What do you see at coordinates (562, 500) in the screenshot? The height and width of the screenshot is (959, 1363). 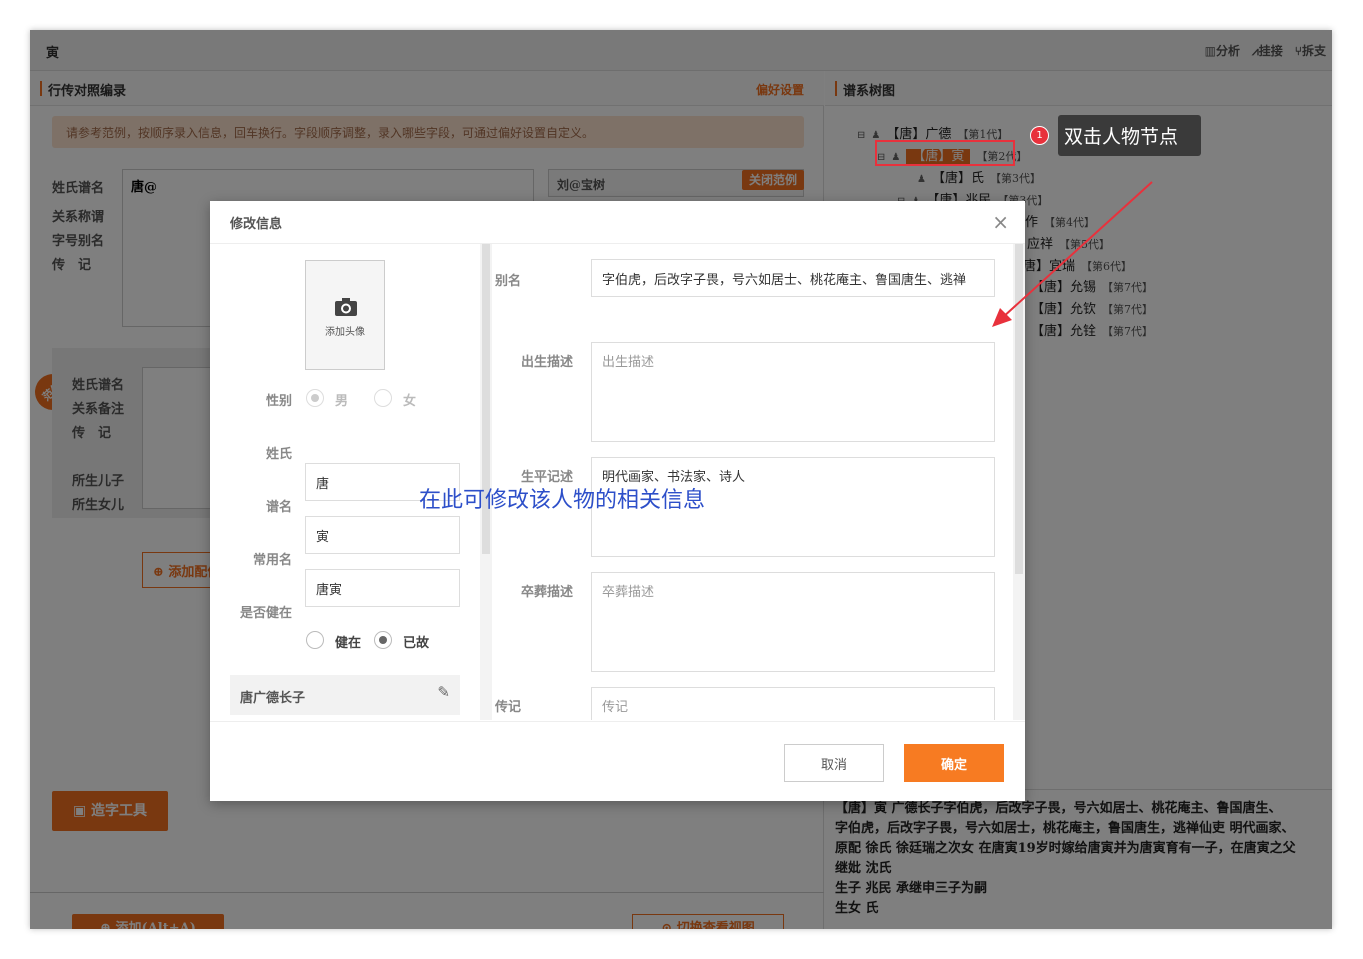 I see `instruction-note: 在此可修改该人物的相关信息` at bounding box center [562, 500].